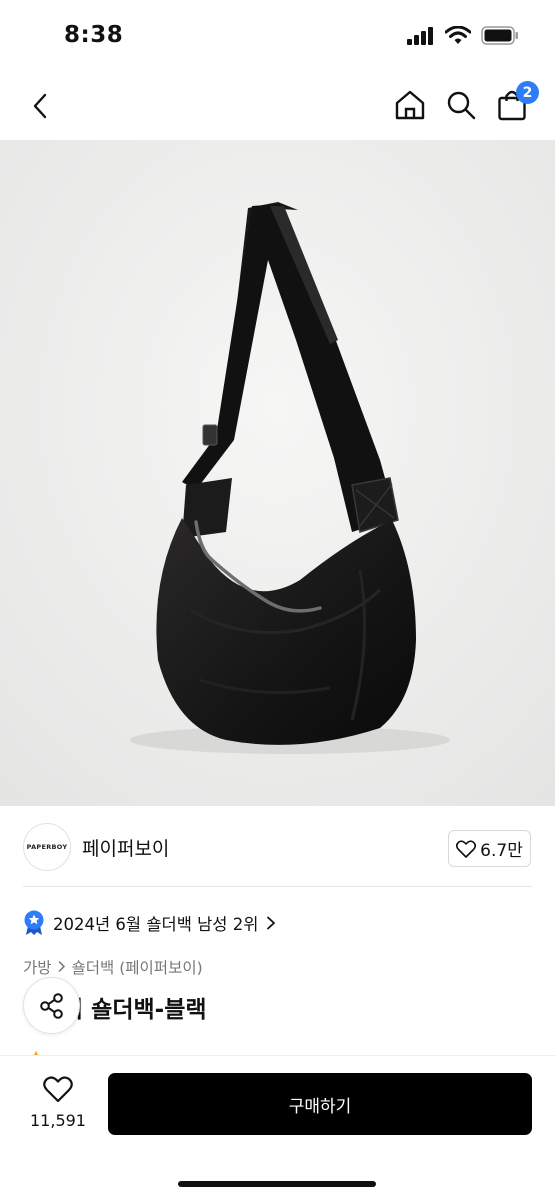 The image size is (555, 1201). What do you see at coordinates (156, 924) in the screenshot?
I see `ranking-text: 2024년 6월 숄더백 남성 2위` at bounding box center [156, 924].